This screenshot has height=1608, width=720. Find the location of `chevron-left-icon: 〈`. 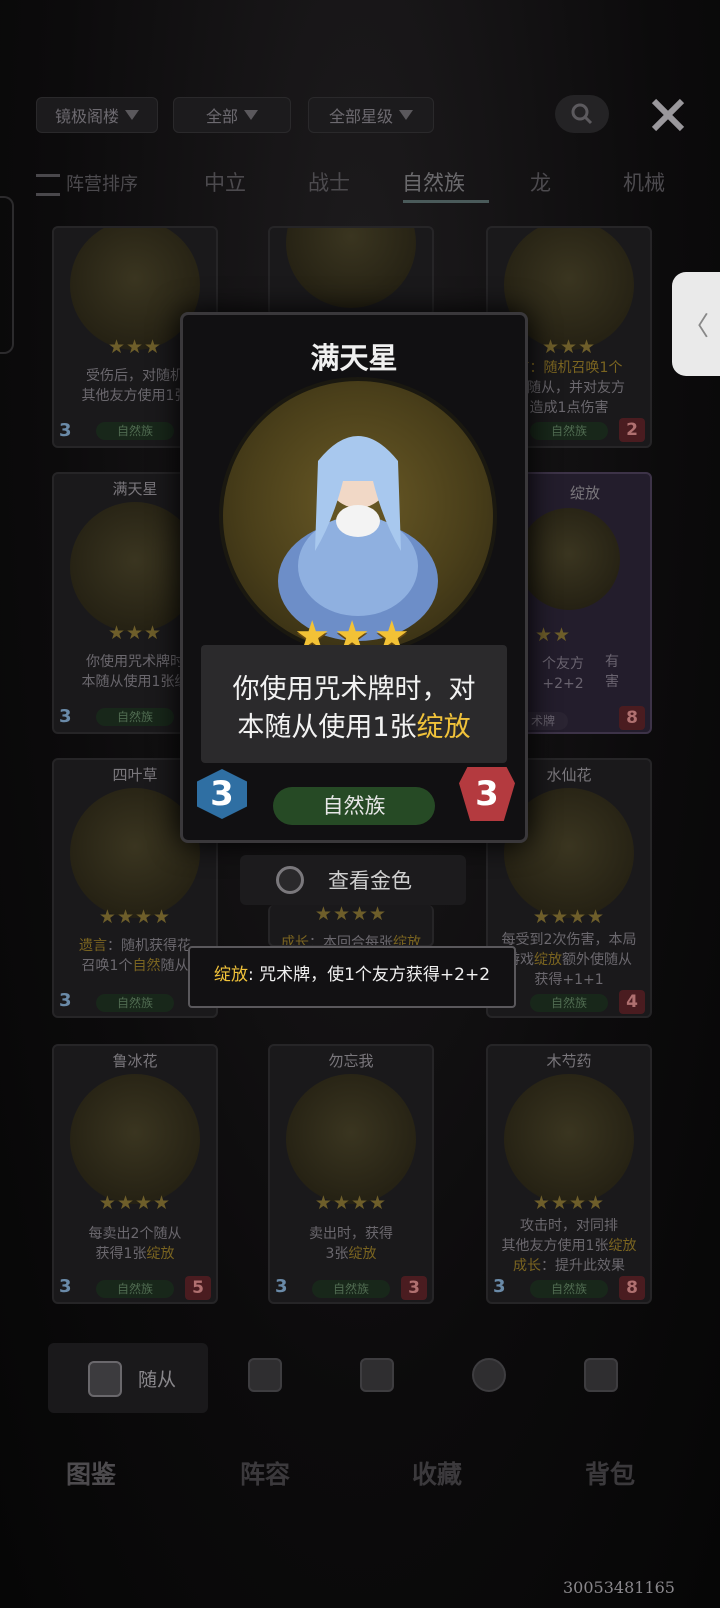

chevron-left-icon: 〈 is located at coordinates (695, 326).